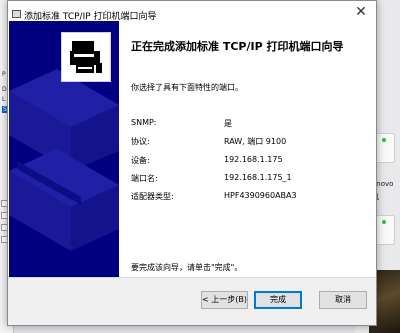  I want to click on page-title: 正在完成添加标准 TCP/IP 打印机端口向导, so click(237, 46).